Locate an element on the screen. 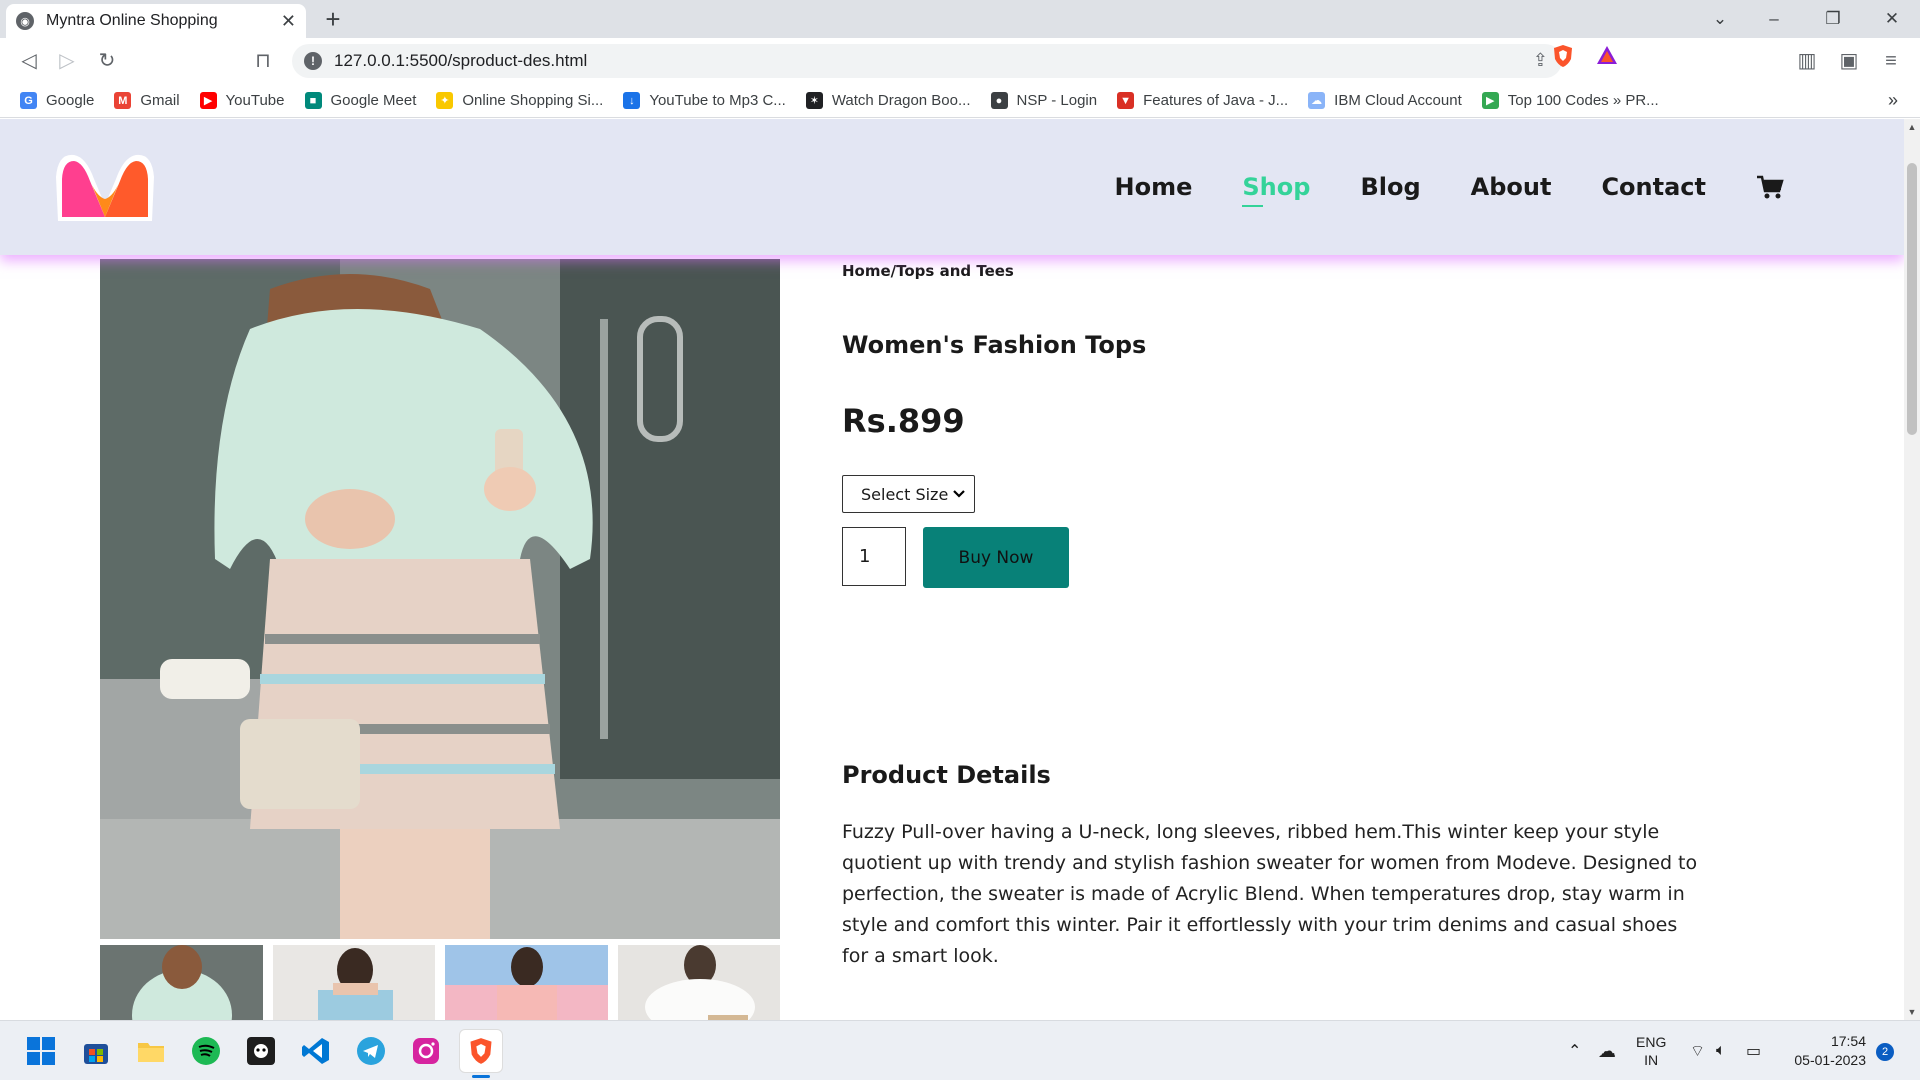 Image resolution: width=1920 pixels, height=1081 pixels. battery-icon: ▭ is located at coordinates (1753, 1051).